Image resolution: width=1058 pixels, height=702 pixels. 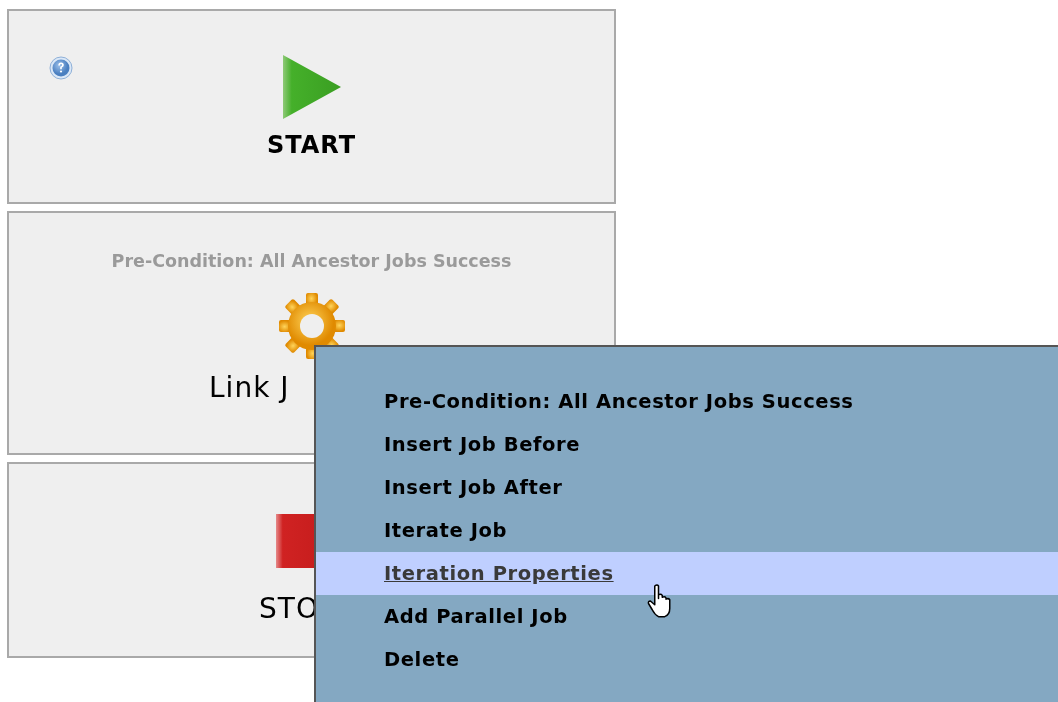 What do you see at coordinates (249, 387) in the screenshot?
I see `job-label: Link J` at bounding box center [249, 387].